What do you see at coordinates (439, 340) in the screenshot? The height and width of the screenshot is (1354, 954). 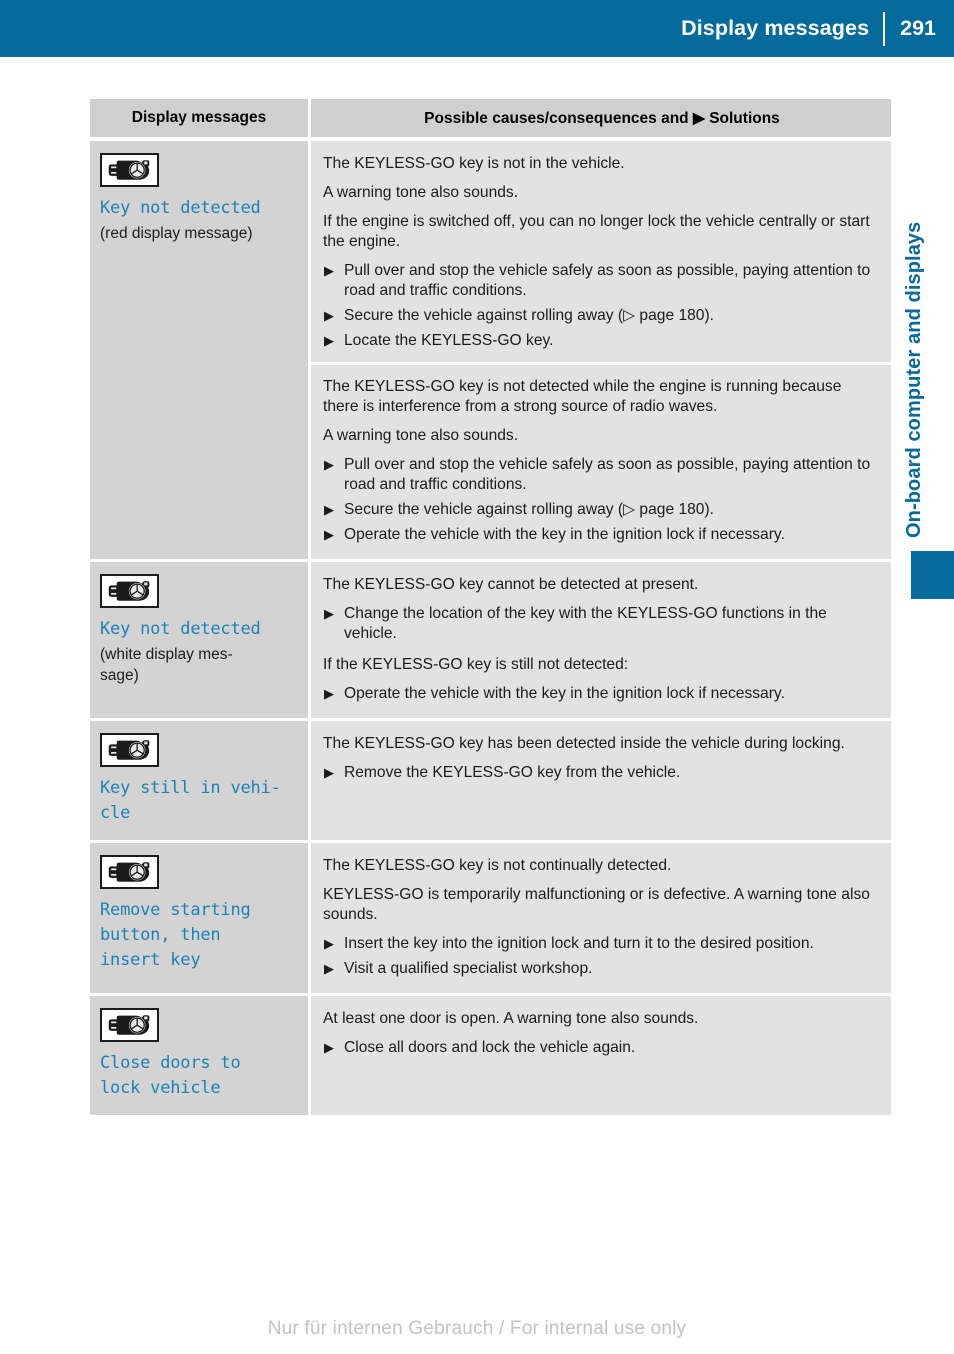 I see `solution-step: ▶ Locate the KEYLESS-GO key.` at bounding box center [439, 340].